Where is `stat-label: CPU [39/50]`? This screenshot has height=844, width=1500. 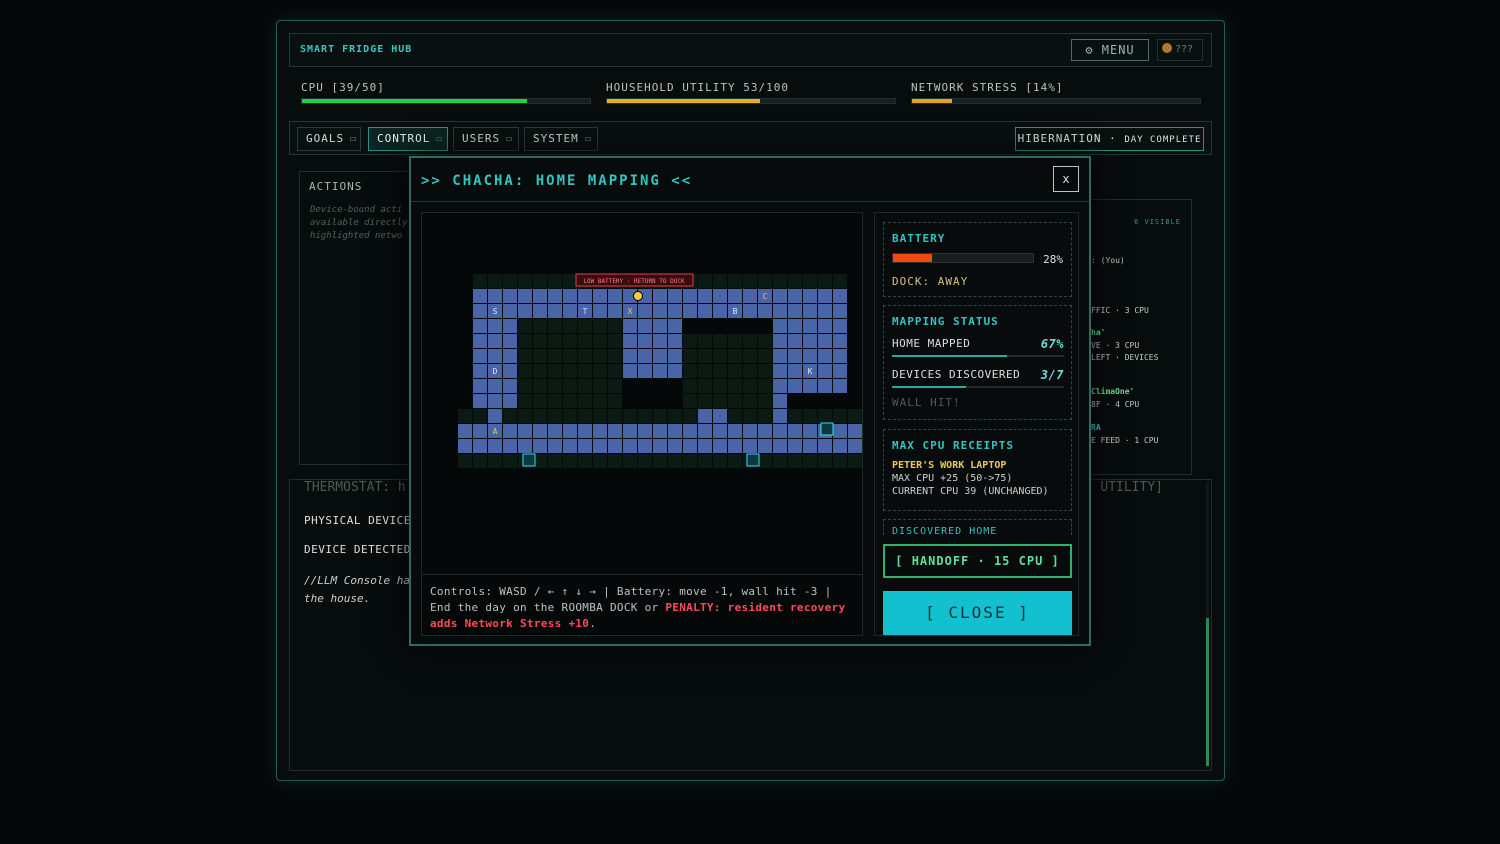
stat-label: CPU [39/50] is located at coordinates (343, 87).